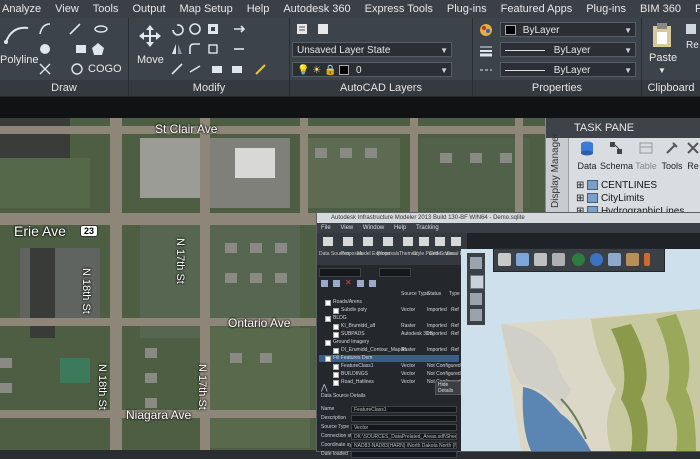  What do you see at coordinates (24, 9) in the screenshot?
I see `menu-analyze: Analyze` at bounding box center [24, 9].